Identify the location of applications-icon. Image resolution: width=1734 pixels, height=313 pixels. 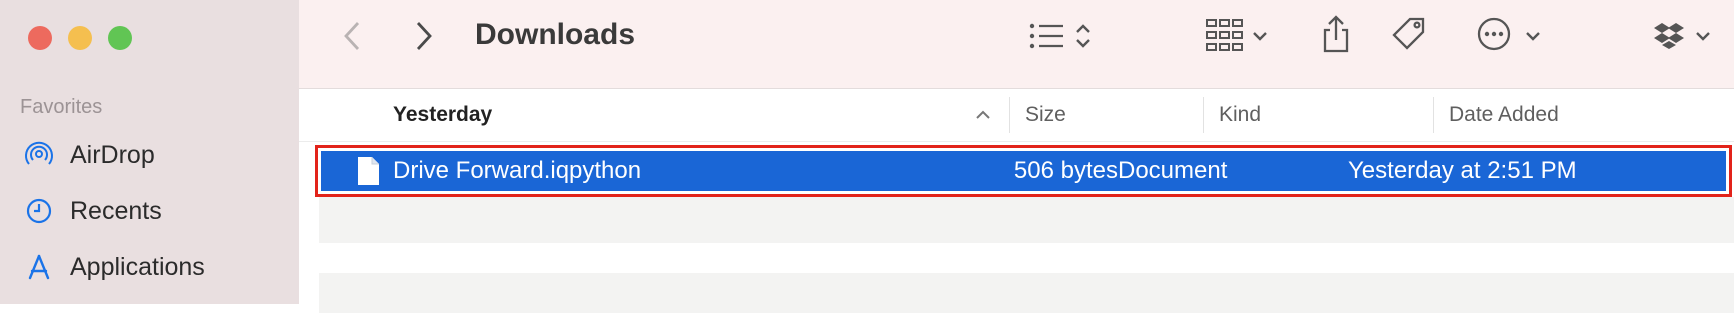
(39, 267).